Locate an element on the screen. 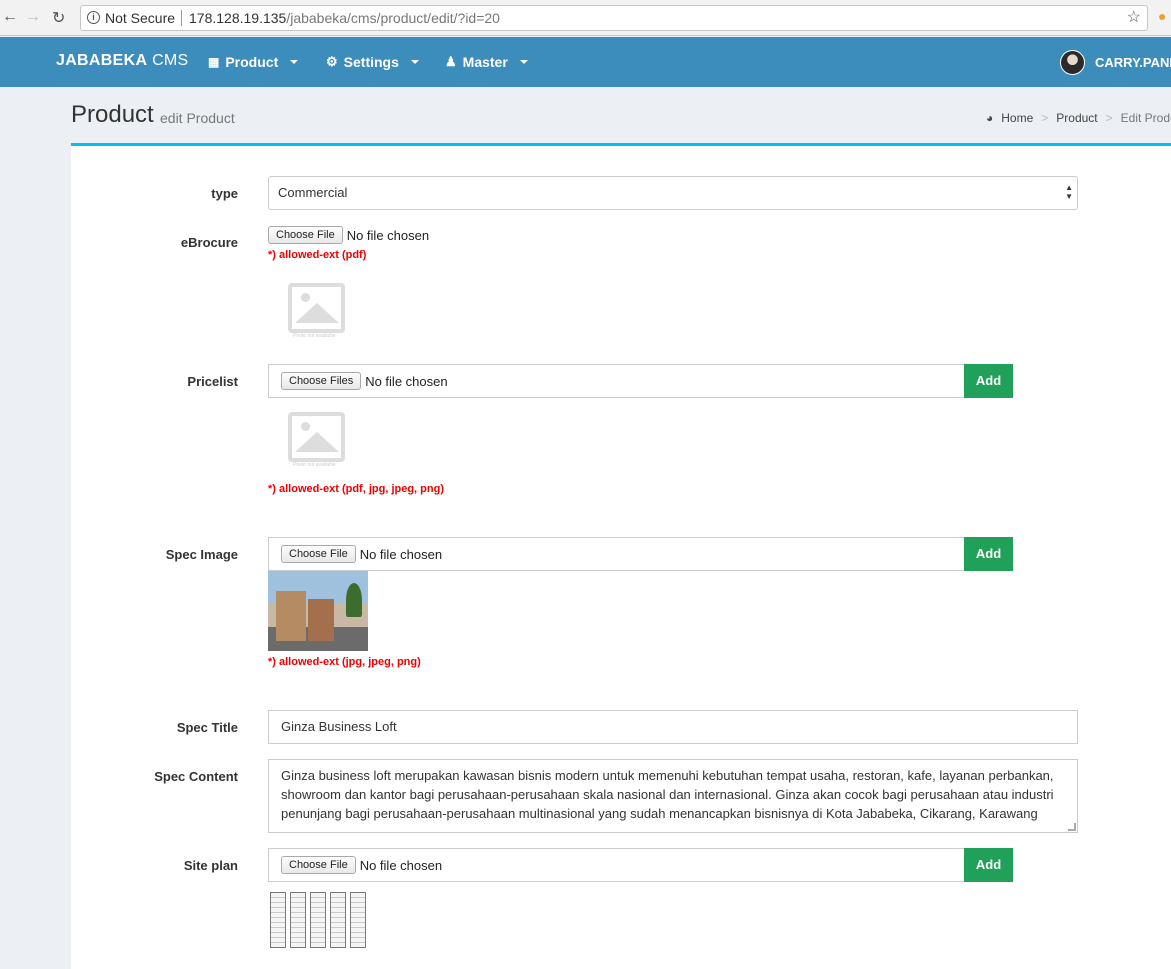 This screenshot has height=969, width=1171. star-icon: ☆ is located at coordinates (1134, 18).